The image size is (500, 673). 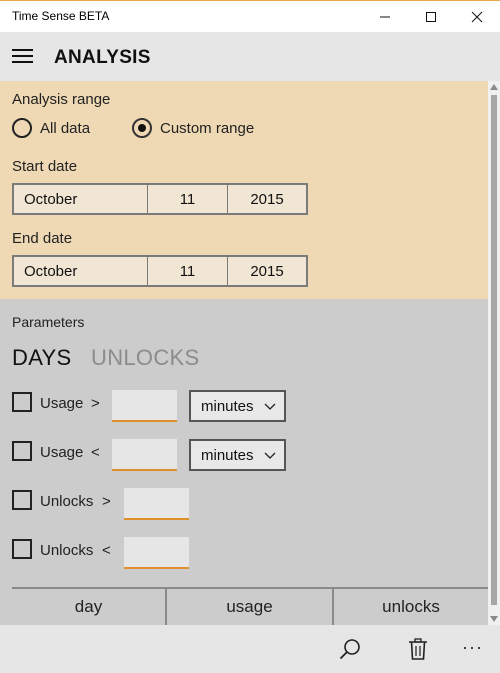 What do you see at coordinates (144, 455) in the screenshot?
I see `usage-less-input` at bounding box center [144, 455].